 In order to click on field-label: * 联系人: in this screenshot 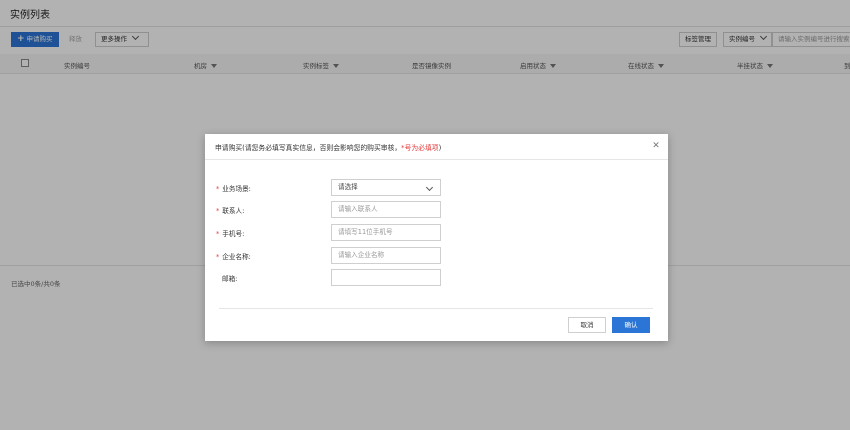, I will do `click(230, 211)`.